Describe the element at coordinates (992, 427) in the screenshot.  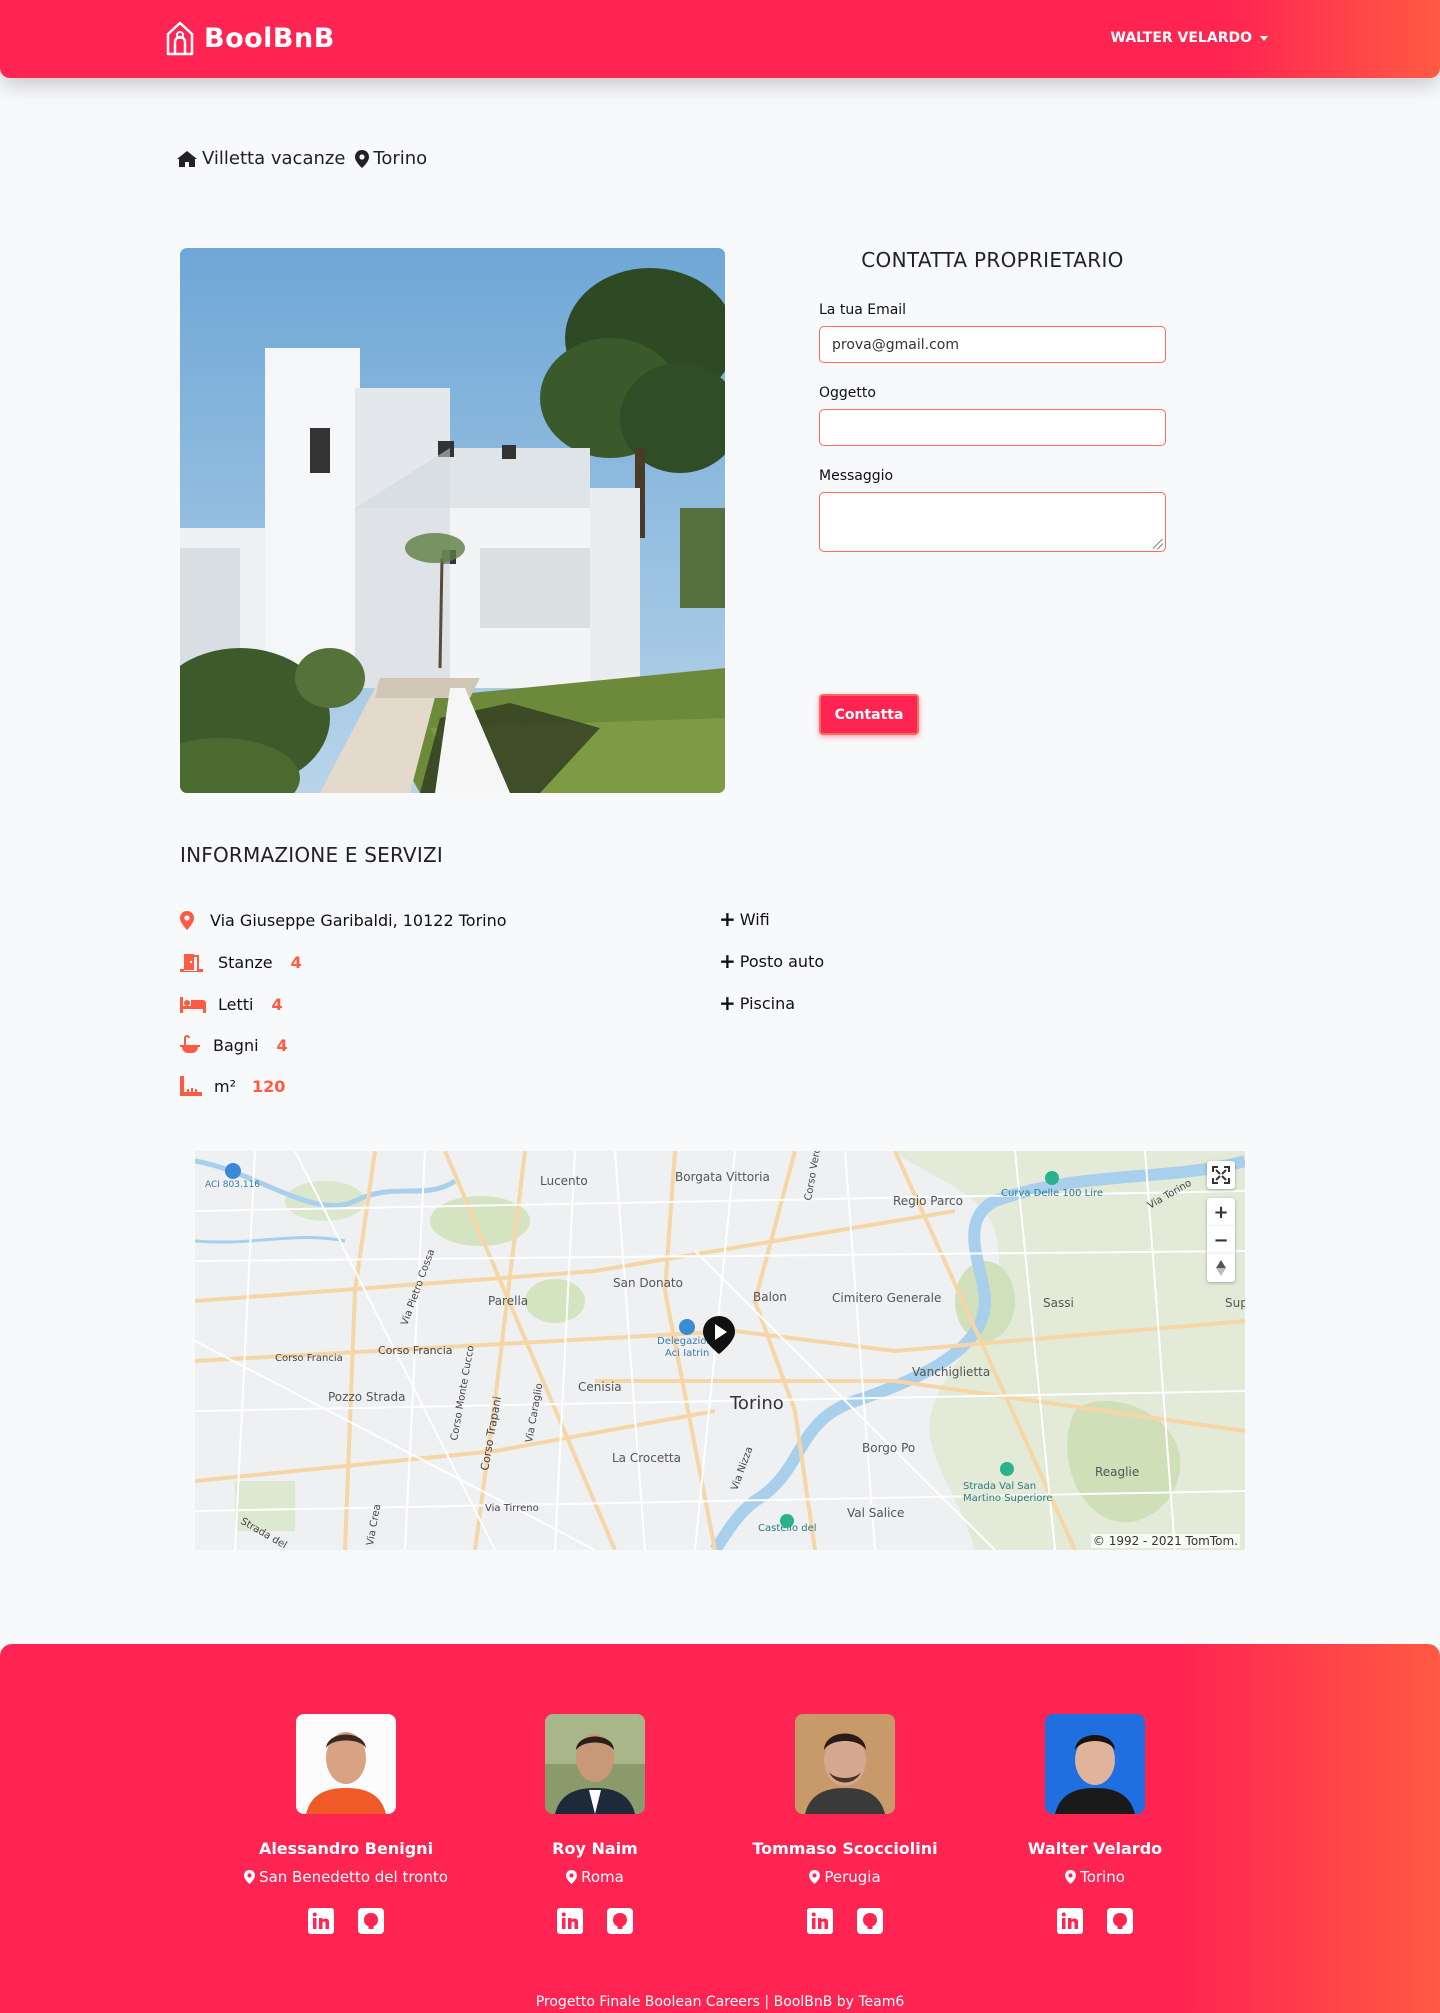
I see `subject-field` at that location.